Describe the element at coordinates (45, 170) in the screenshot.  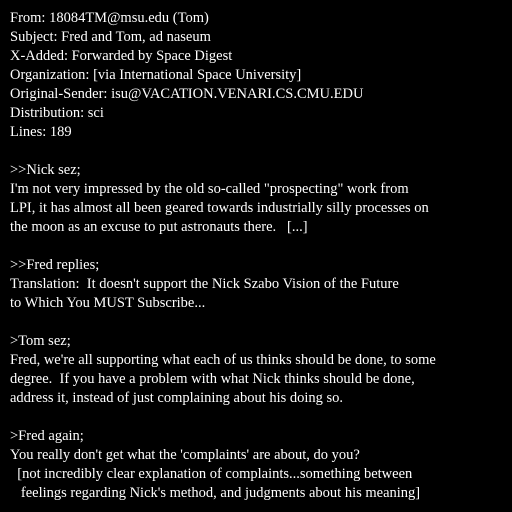
I see `quote-attribution: >>Nick sez;` at that location.